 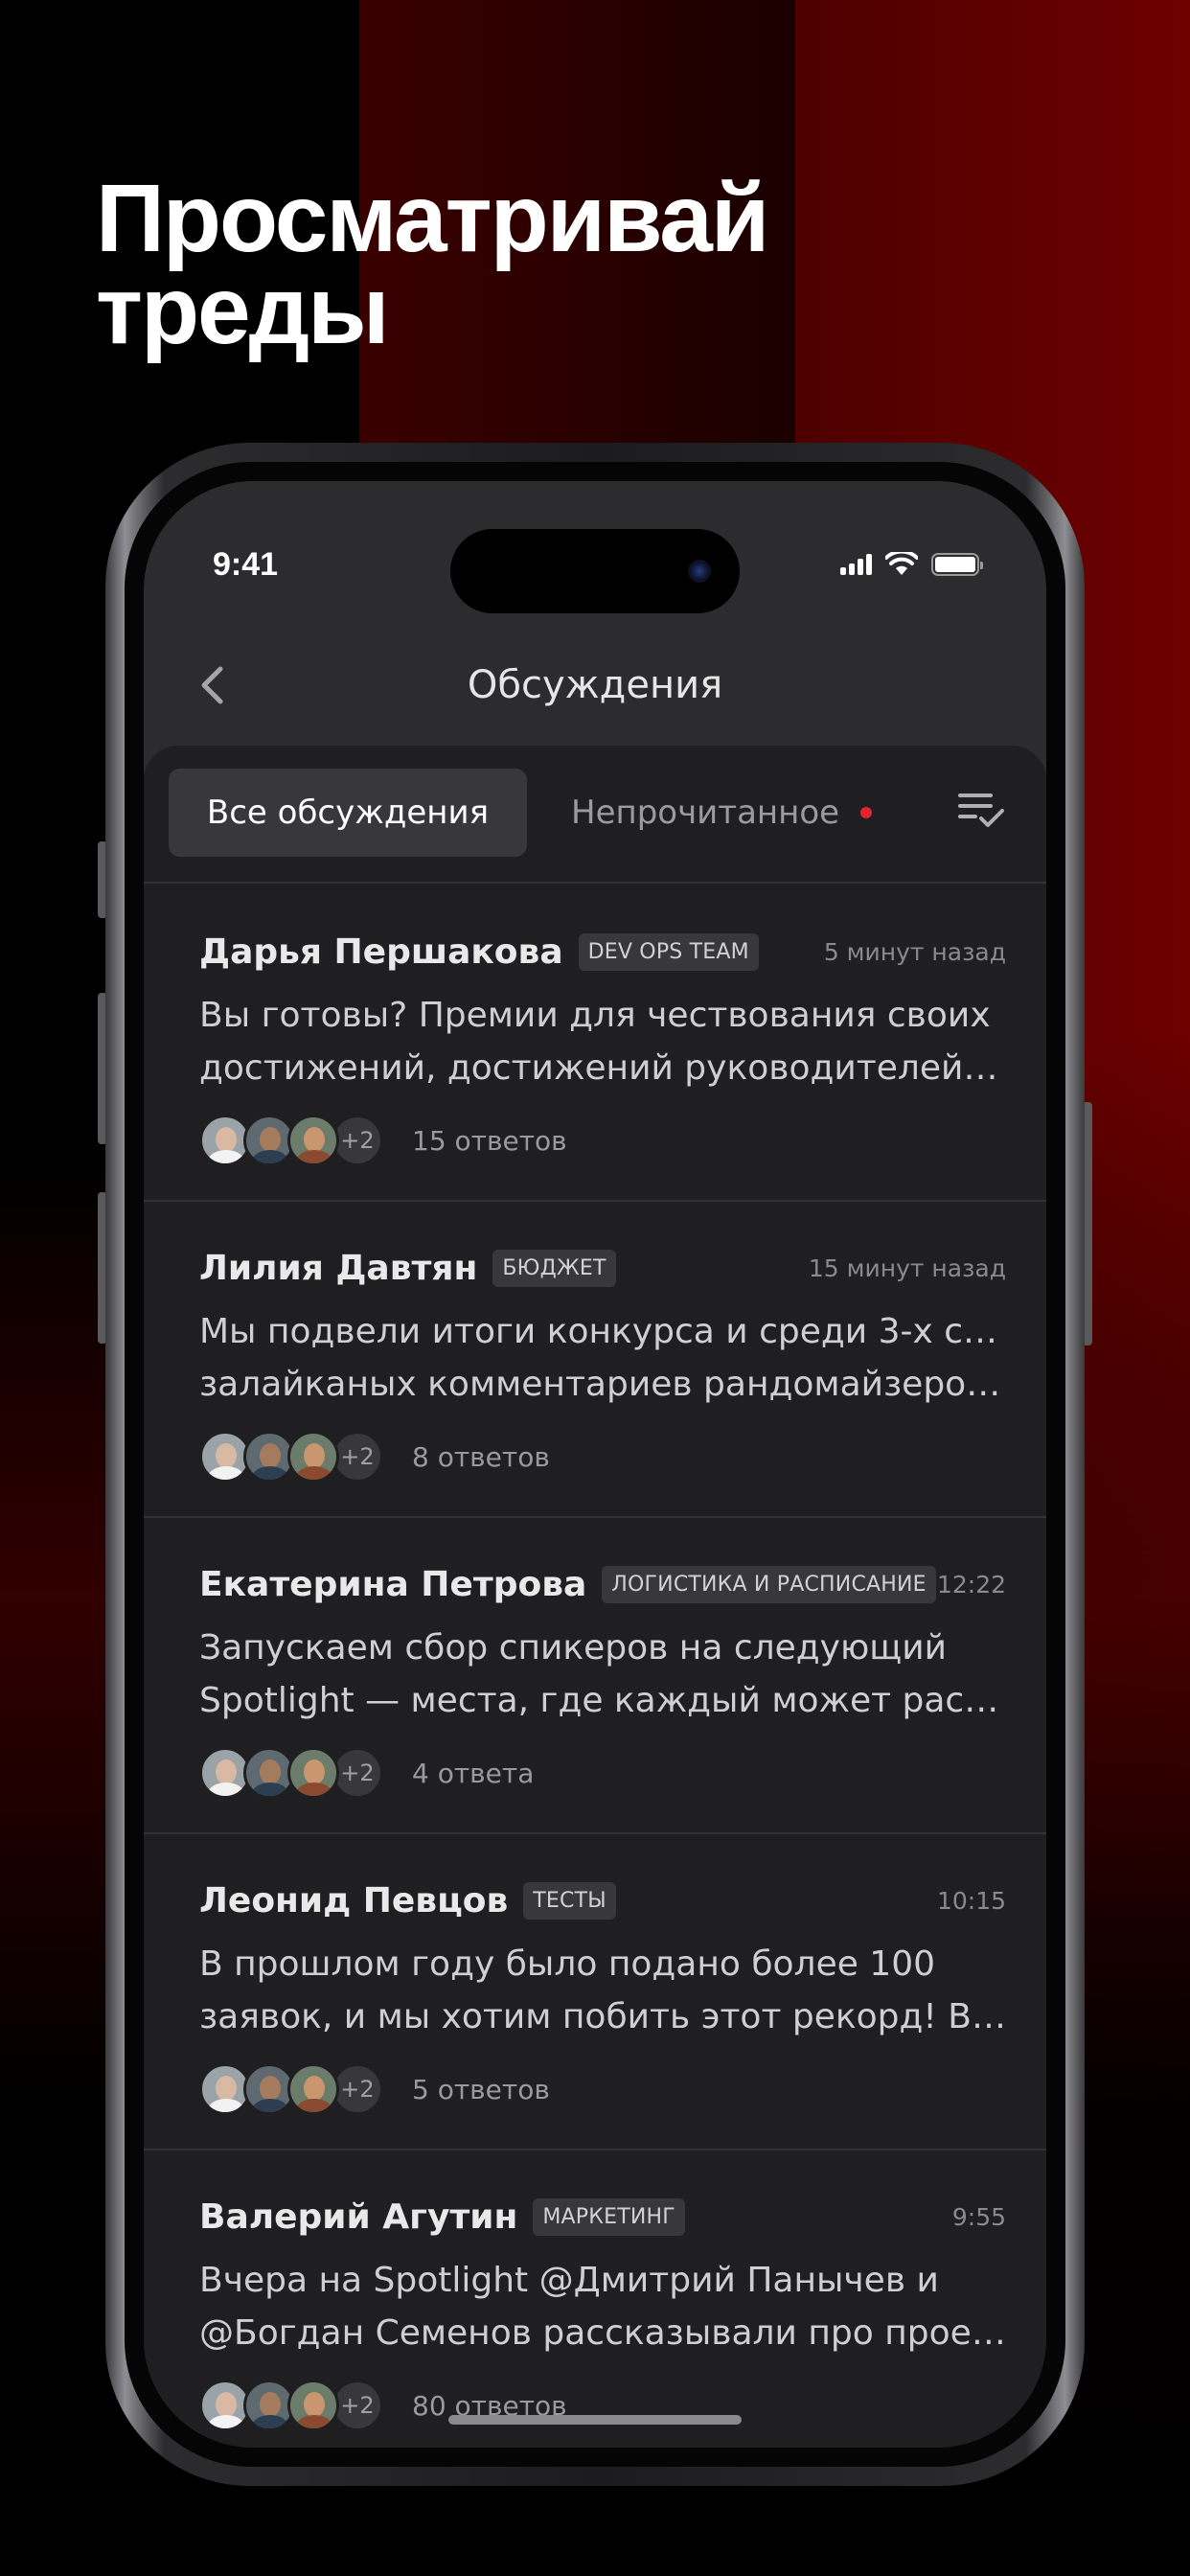 I want to click on home-indicator, so click(x=595, y=2420).